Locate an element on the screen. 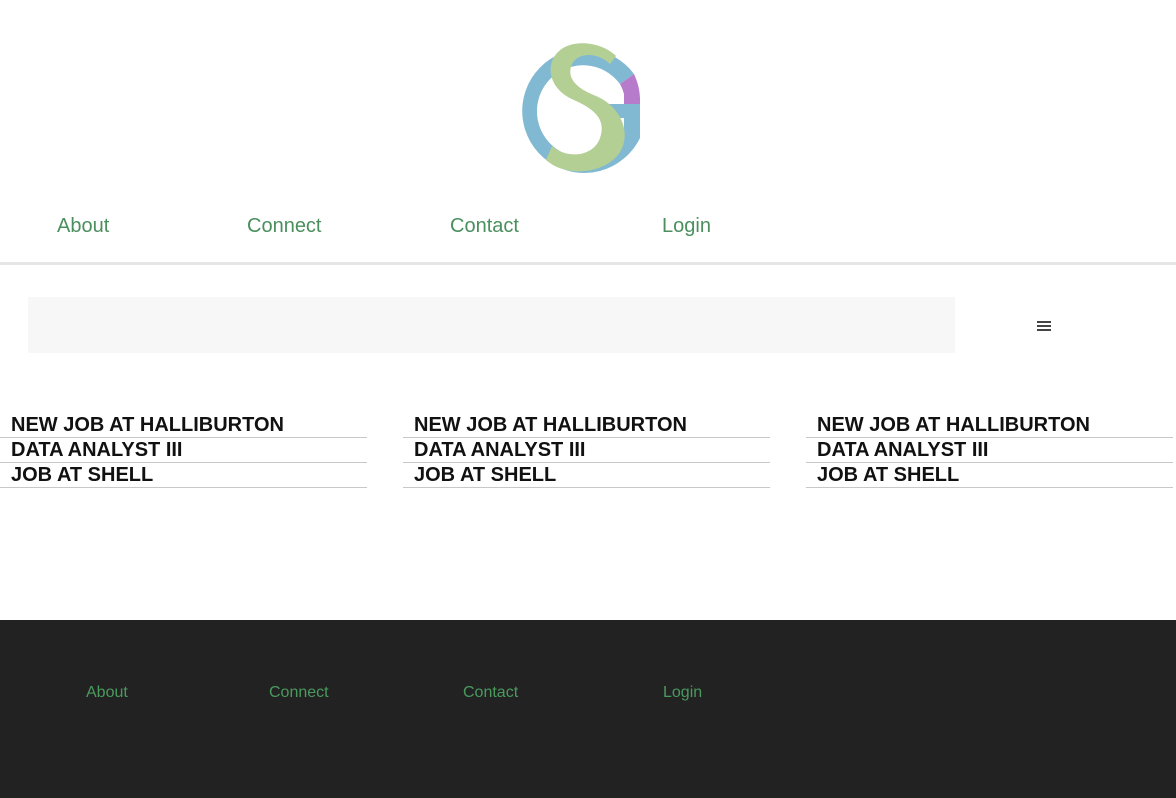 The height and width of the screenshot is (798, 1176). sg-logo is located at coordinates (587, 105).